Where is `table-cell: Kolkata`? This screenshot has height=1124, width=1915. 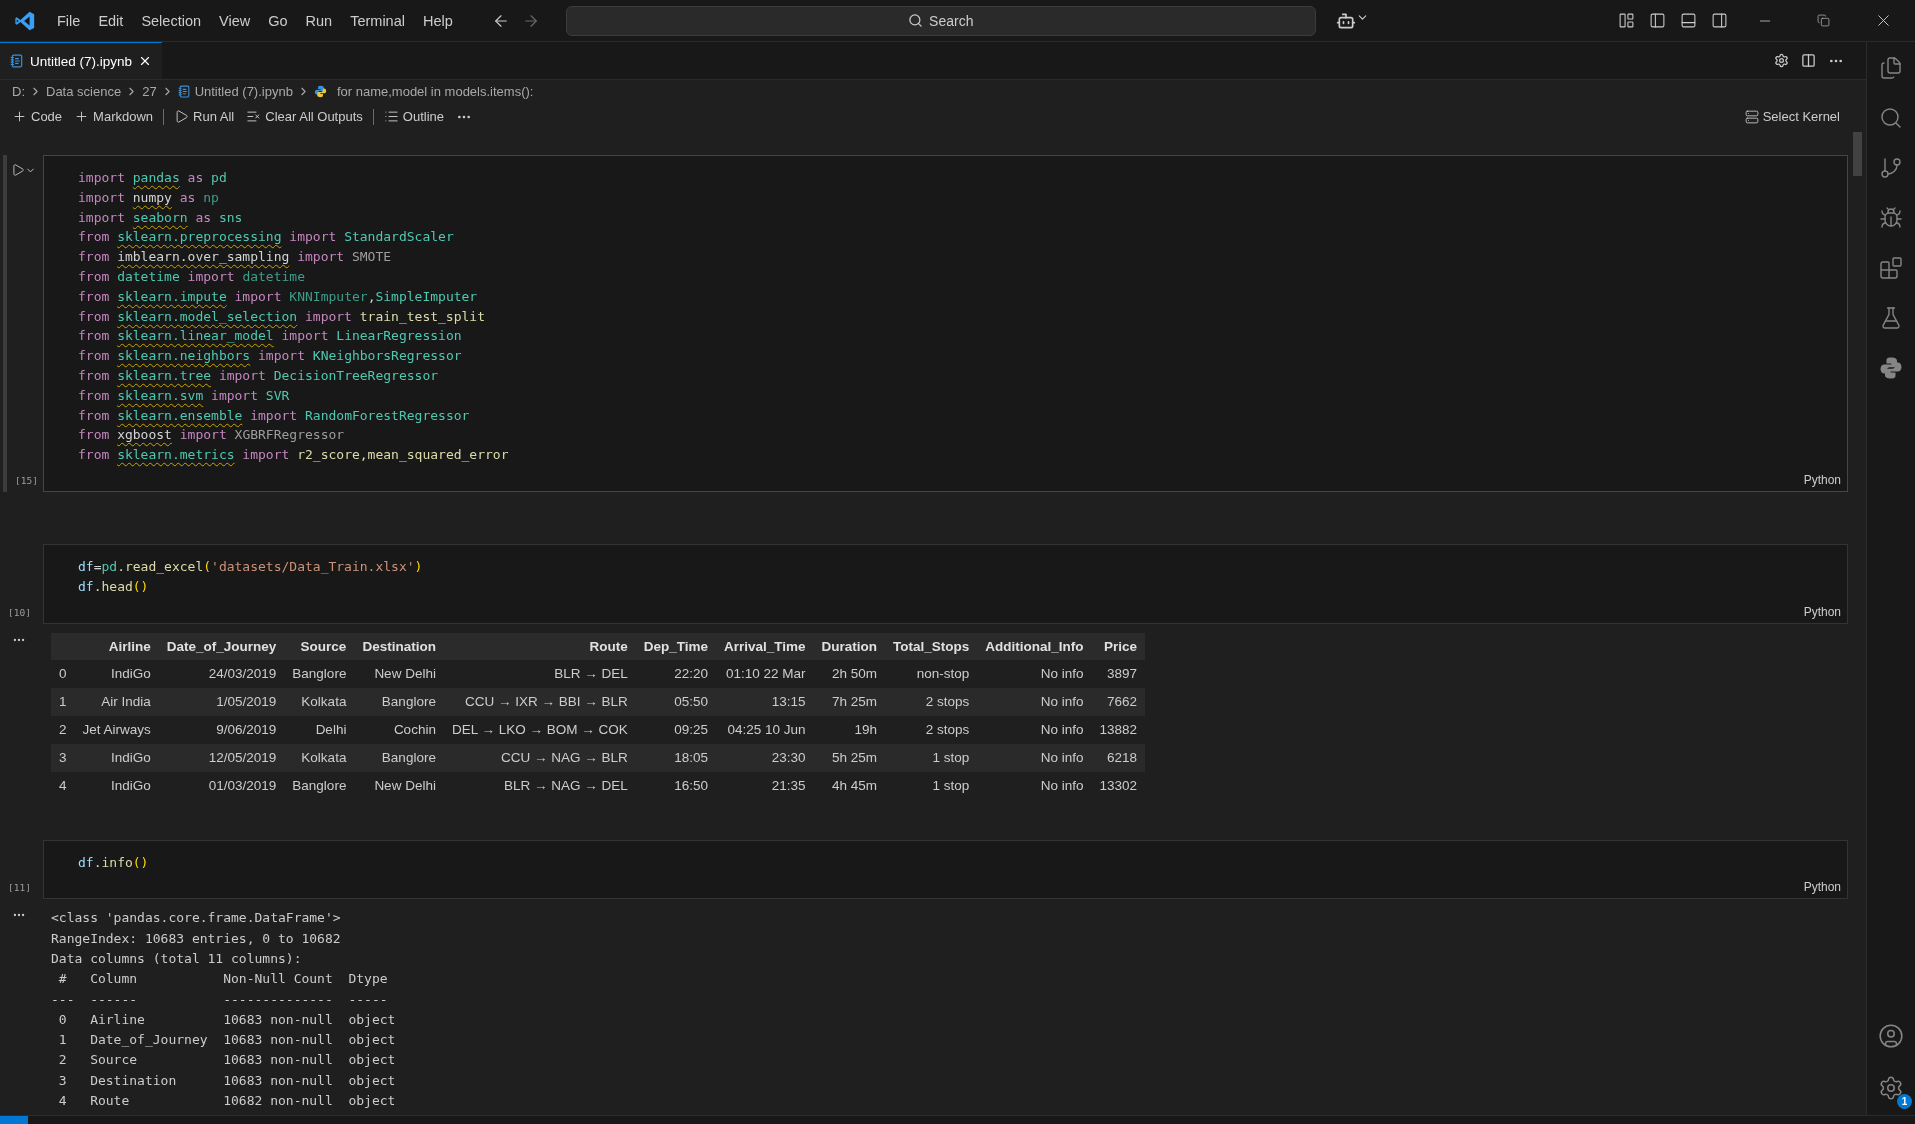
table-cell: Kolkata is located at coordinates (319, 701).